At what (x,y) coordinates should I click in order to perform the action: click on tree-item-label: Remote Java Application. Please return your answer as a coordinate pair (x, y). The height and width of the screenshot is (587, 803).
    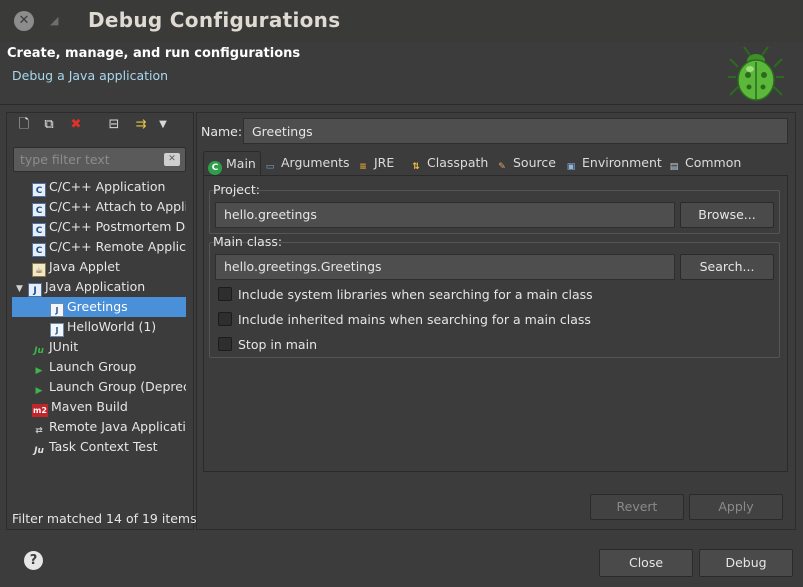
    Looking at the image, I should click on (117, 426).